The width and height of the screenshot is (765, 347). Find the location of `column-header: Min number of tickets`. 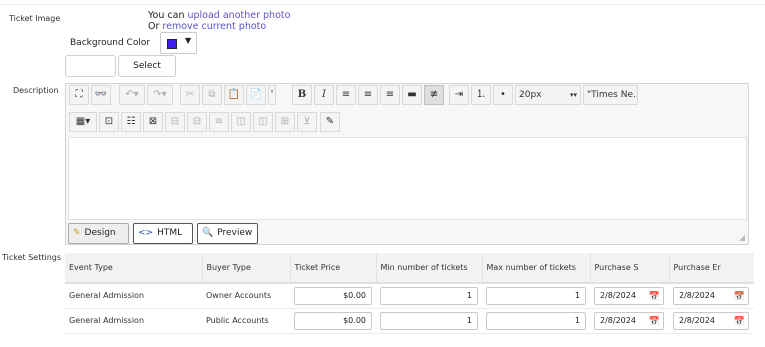

column-header: Min number of tickets is located at coordinates (428, 268).